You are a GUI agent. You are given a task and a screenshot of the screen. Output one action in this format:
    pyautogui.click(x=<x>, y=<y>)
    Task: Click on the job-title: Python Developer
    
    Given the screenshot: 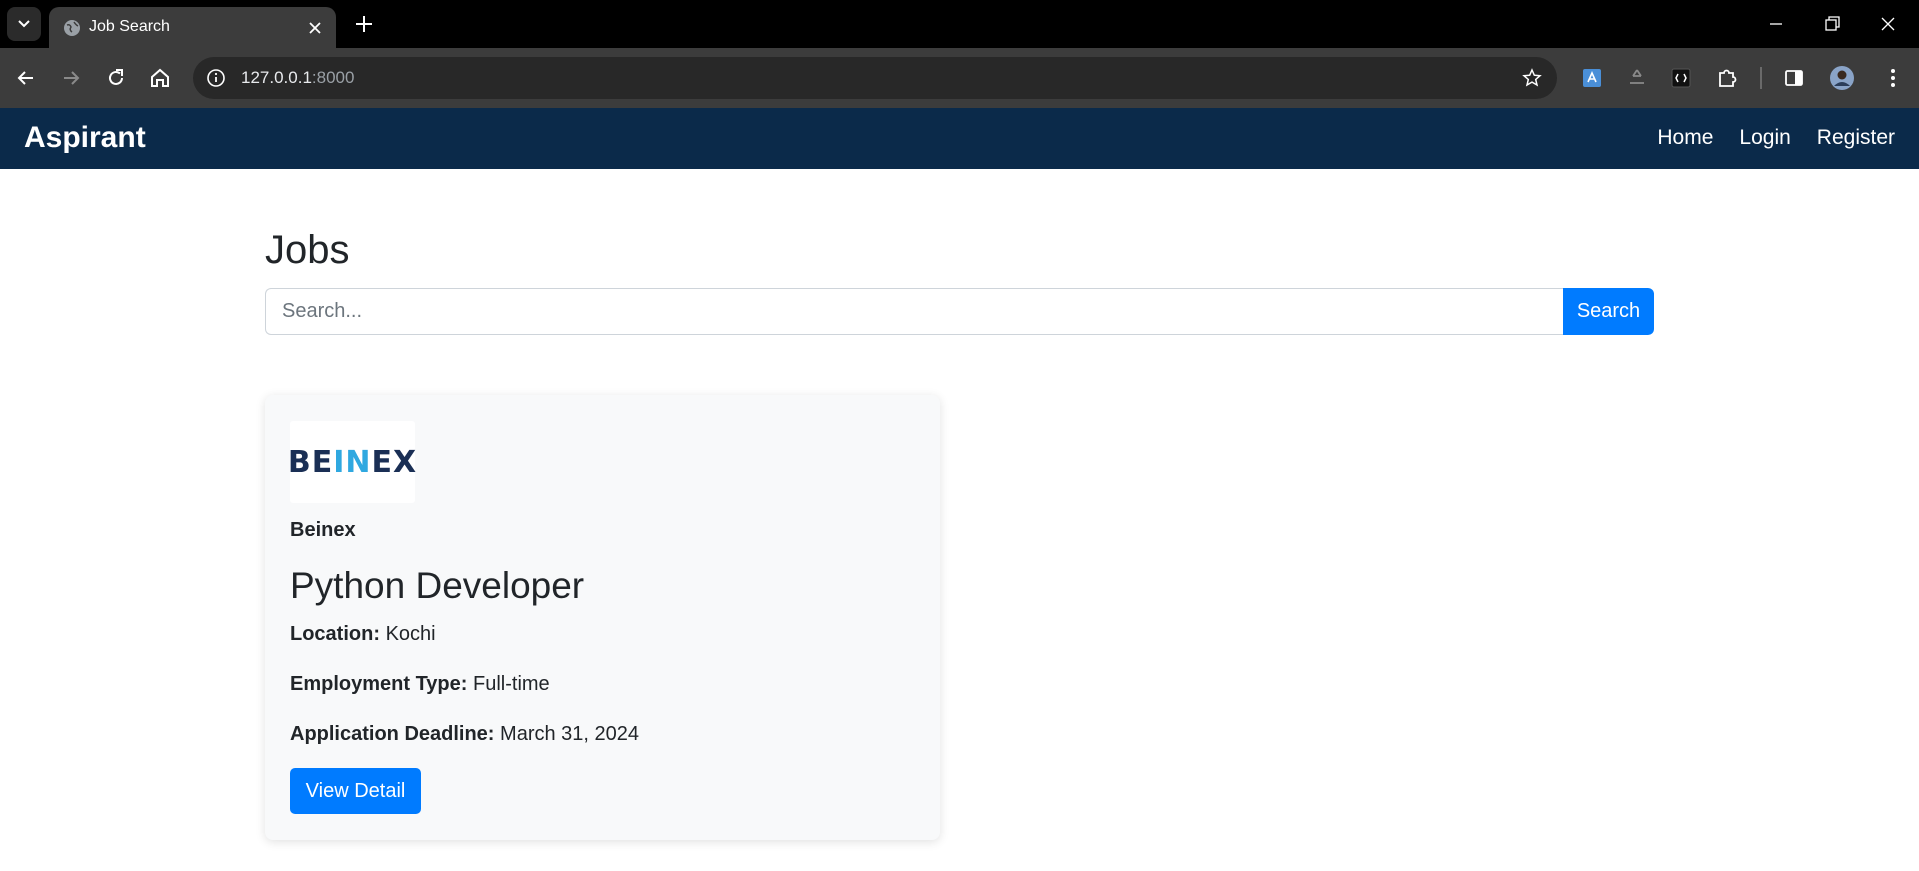 What is the action you would take?
    pyautogui.click(x=437, y=585)
    